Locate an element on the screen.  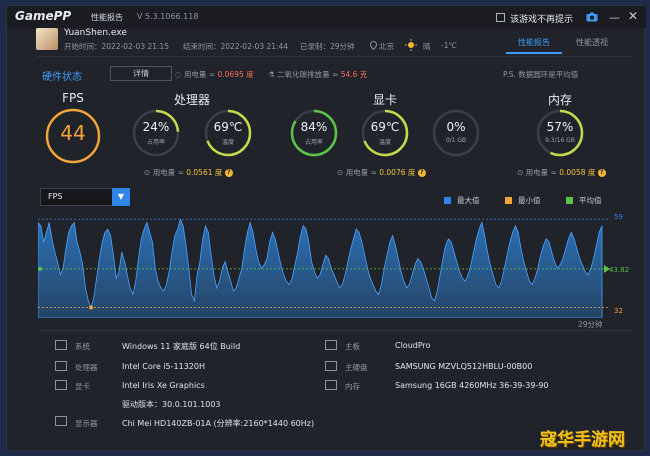
cpu-usage-gauge: 24% 占用率 is located at coordinates (156, 133).